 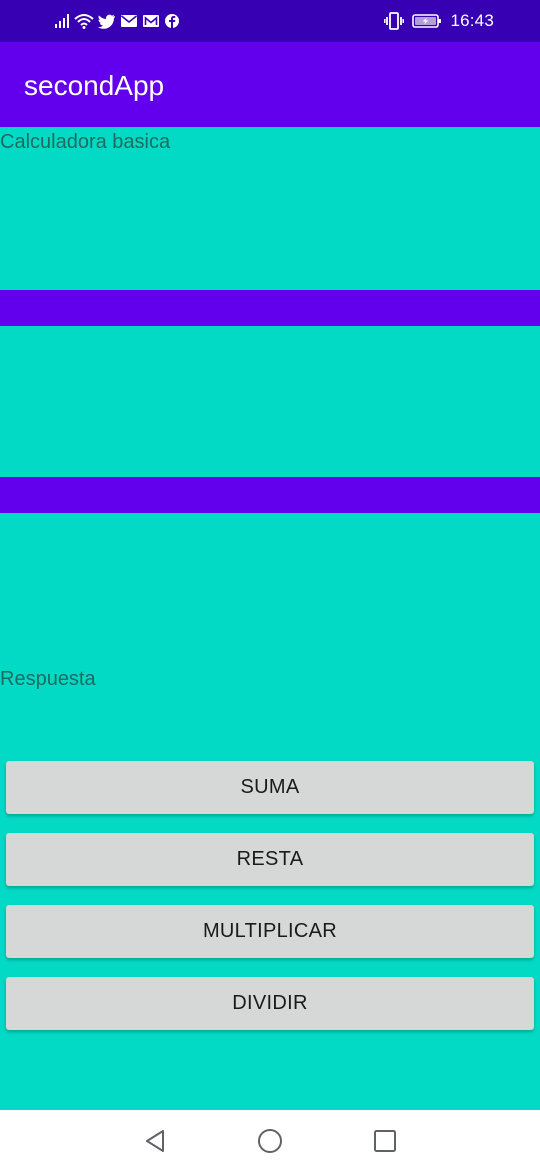 What do you see at coordinates (270, 84) in the screenshot?
I see `app-bar: secondApp` at bounding box center [270, 84].